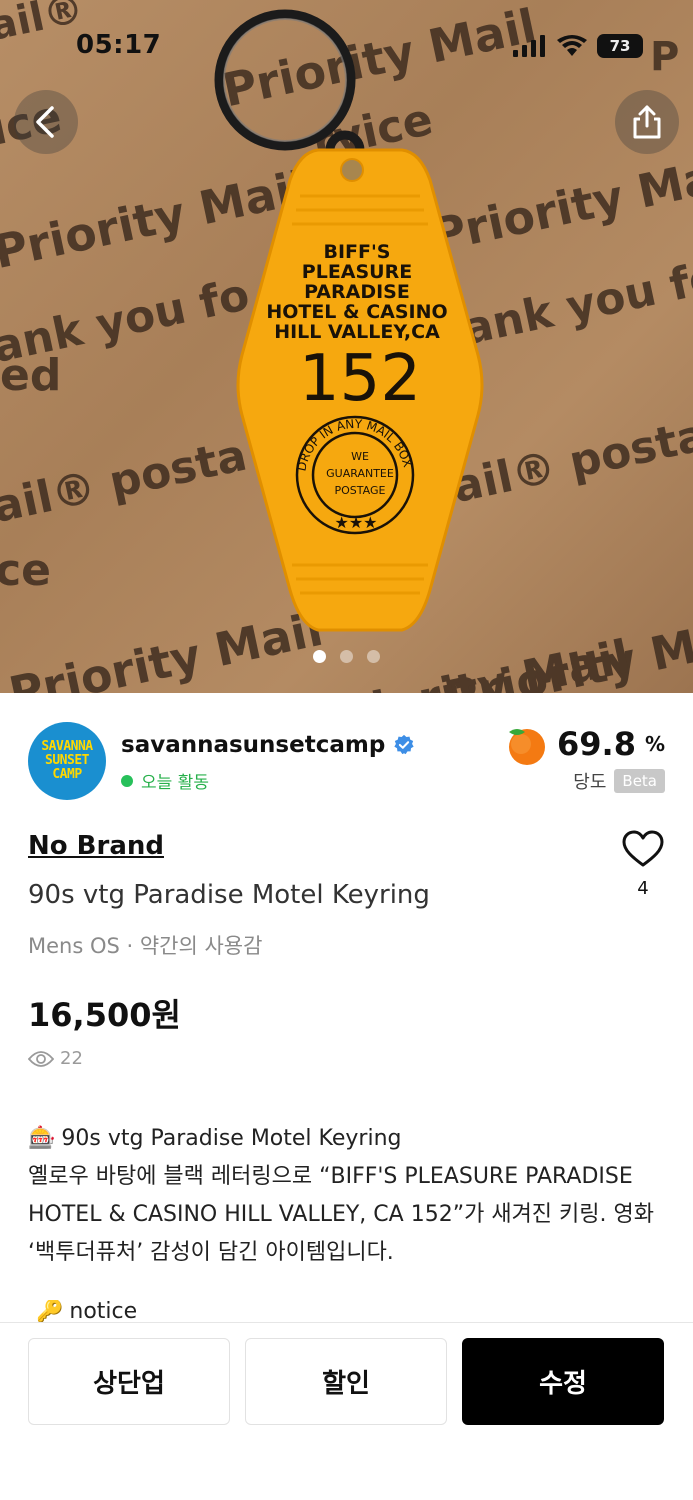 The image size is (693, 1500). What do you see at coordinates (127, 780) in the screenshot?
I see `online-dot-icon` at bounding box center [127, 780].